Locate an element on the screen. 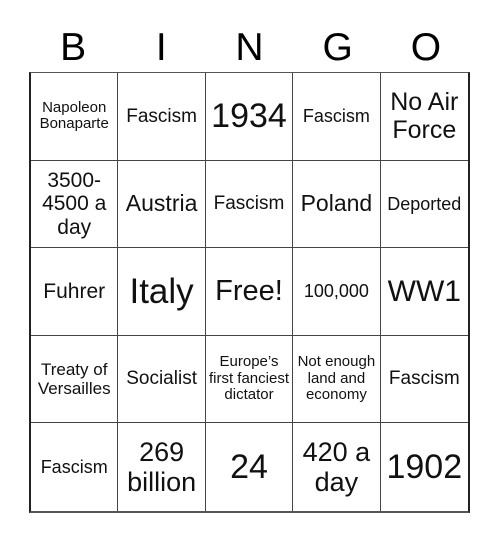  bingo-header: B I N G O is located at coordinates (249, 48).